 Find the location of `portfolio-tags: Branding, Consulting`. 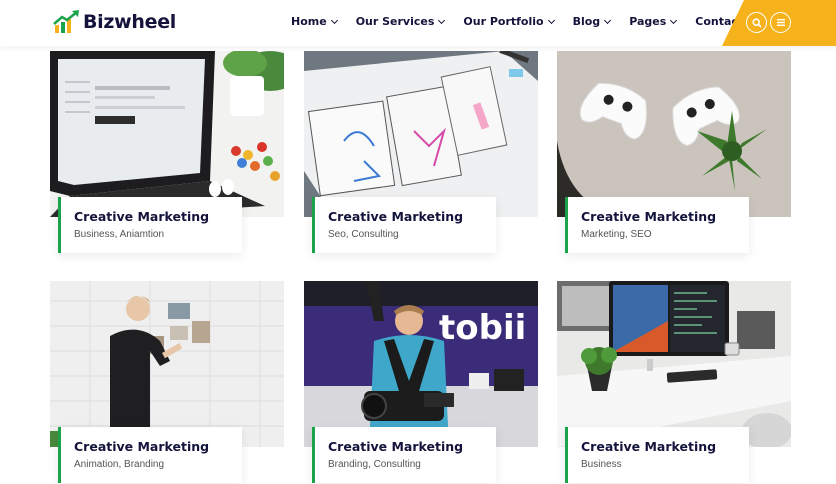

portfolio-tags: Branding, Consulting is located at coordinates (374, 464).